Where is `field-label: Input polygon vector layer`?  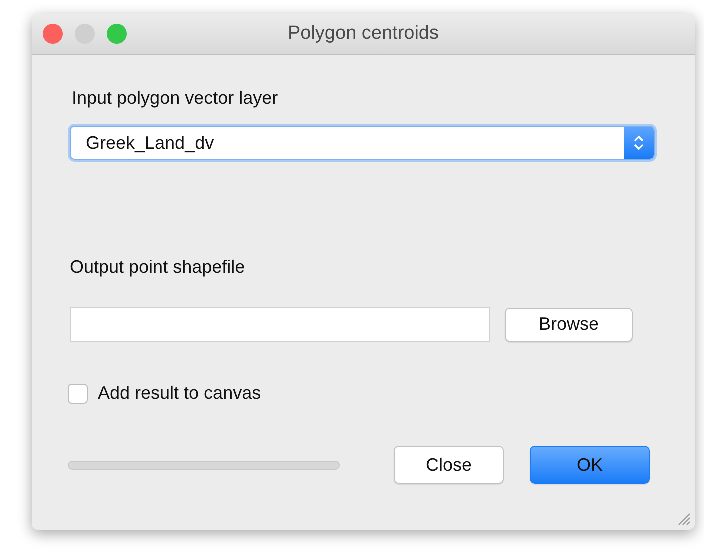 field-label: Input polygon vector layer is located at coordinates (176, 98).